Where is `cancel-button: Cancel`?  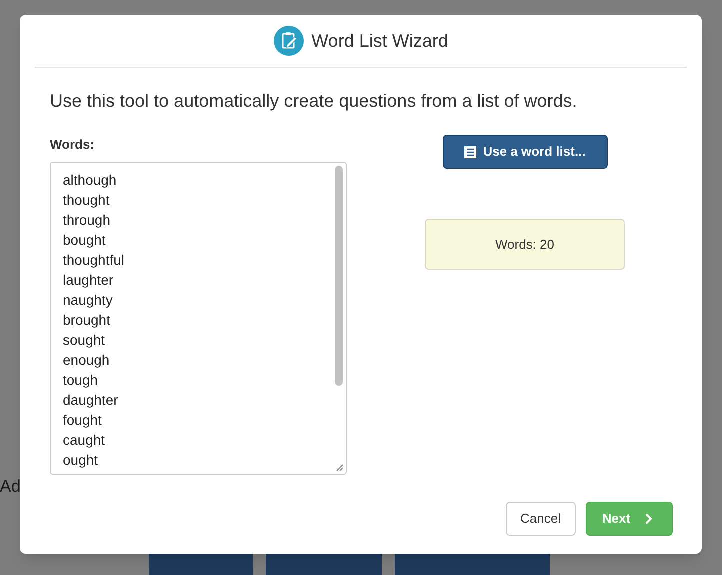
cancel-button: Cancel is located at coordinates (541, 519).